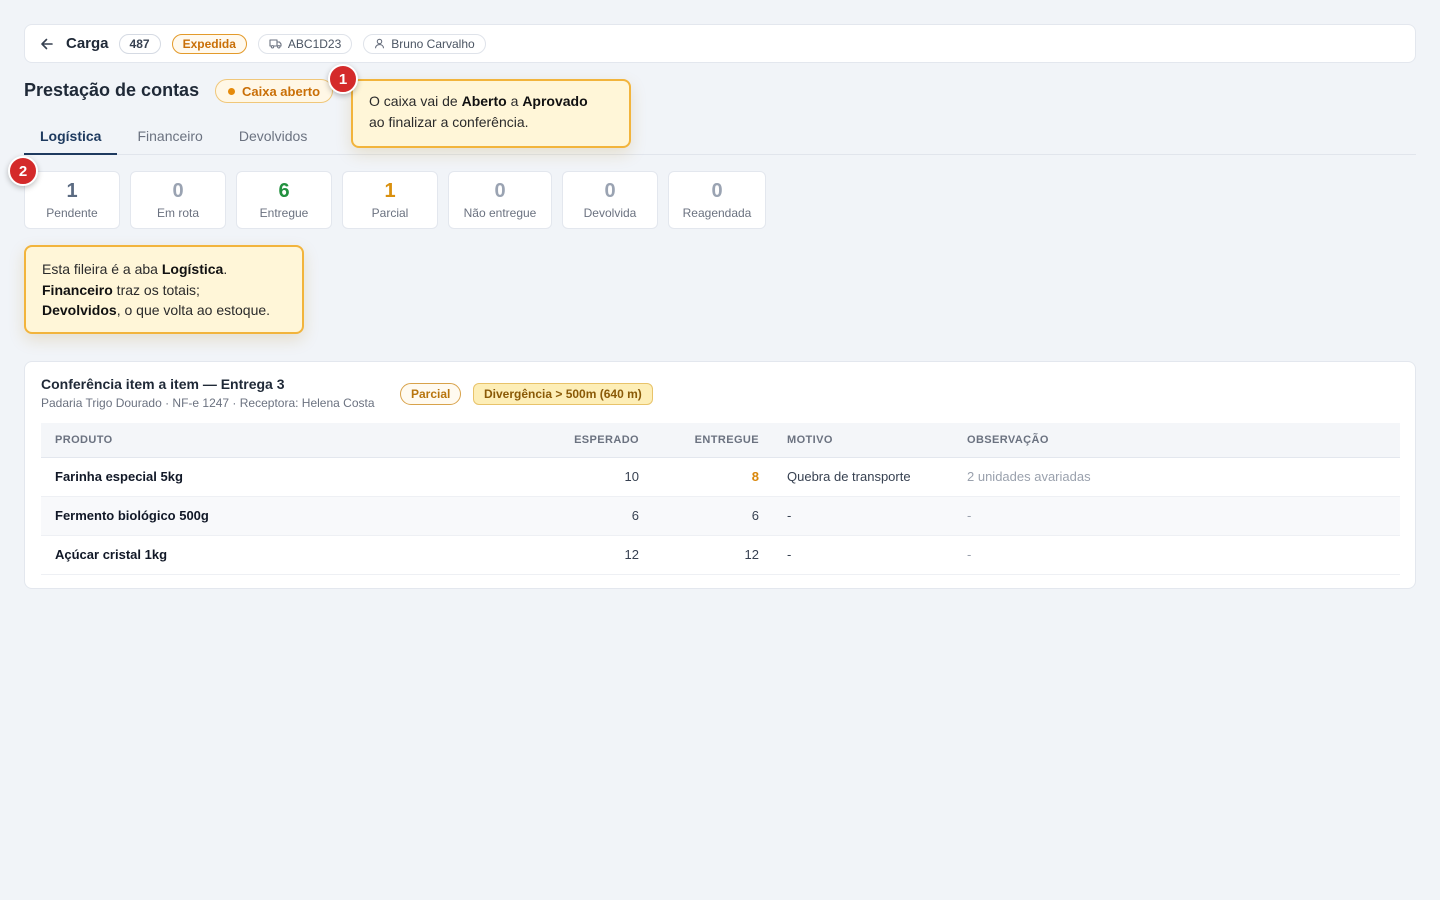 This screenshot has height=900, width=1440. I want to click on back-arrow-icon, so click(47, 44).